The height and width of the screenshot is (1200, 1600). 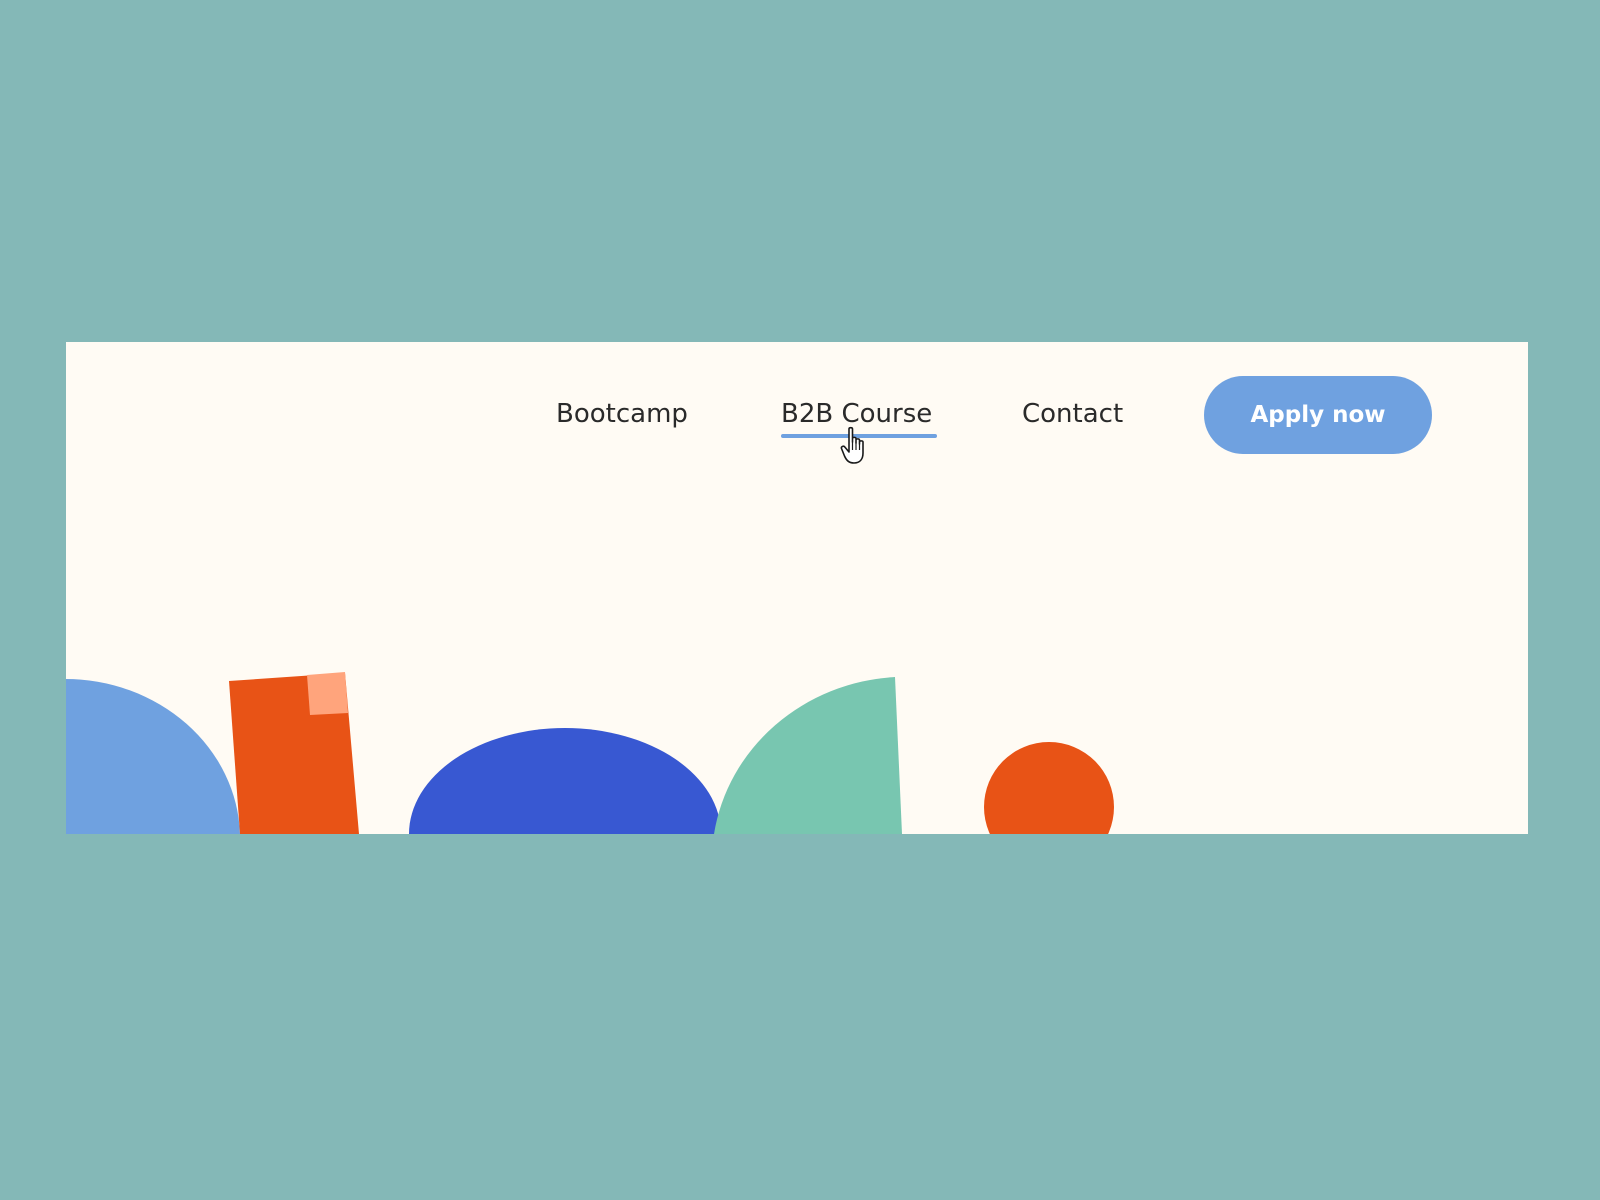 I want to click on hand-pointer-icon, so click(x=852, y=445).